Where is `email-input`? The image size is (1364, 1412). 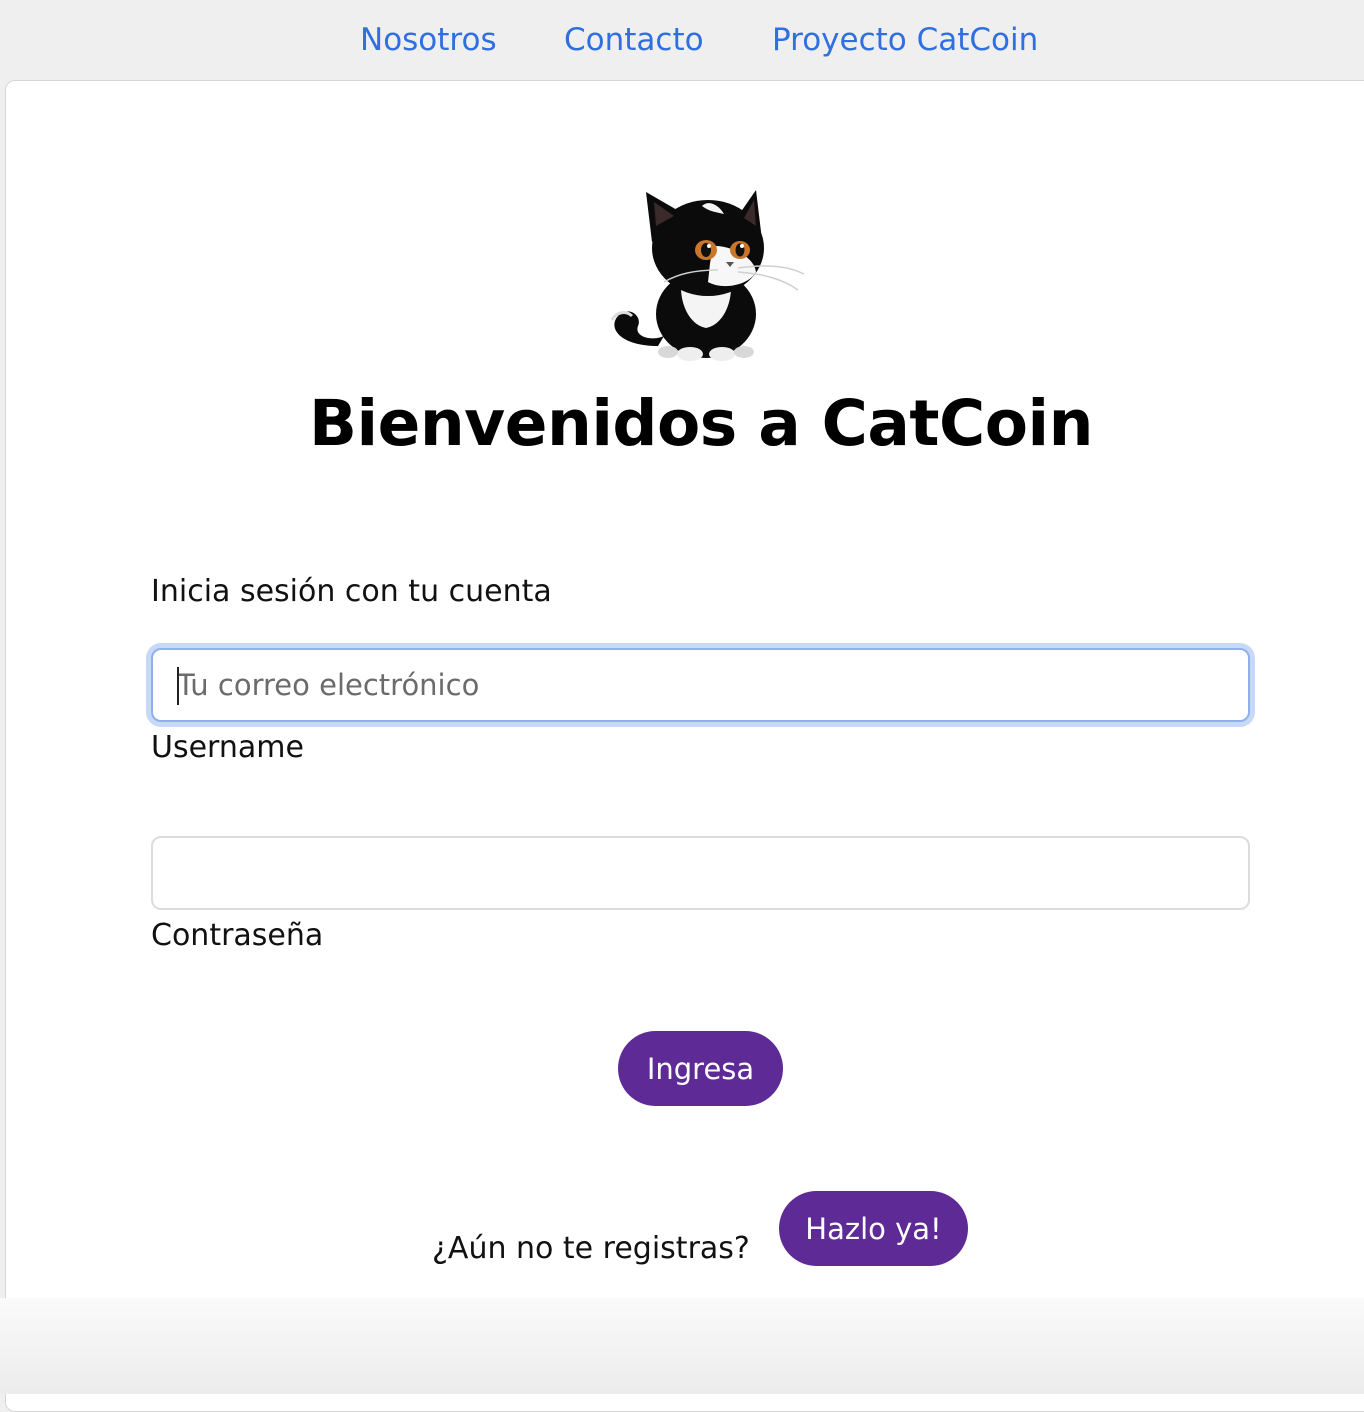
email-input is located at coordinates (700, 685).